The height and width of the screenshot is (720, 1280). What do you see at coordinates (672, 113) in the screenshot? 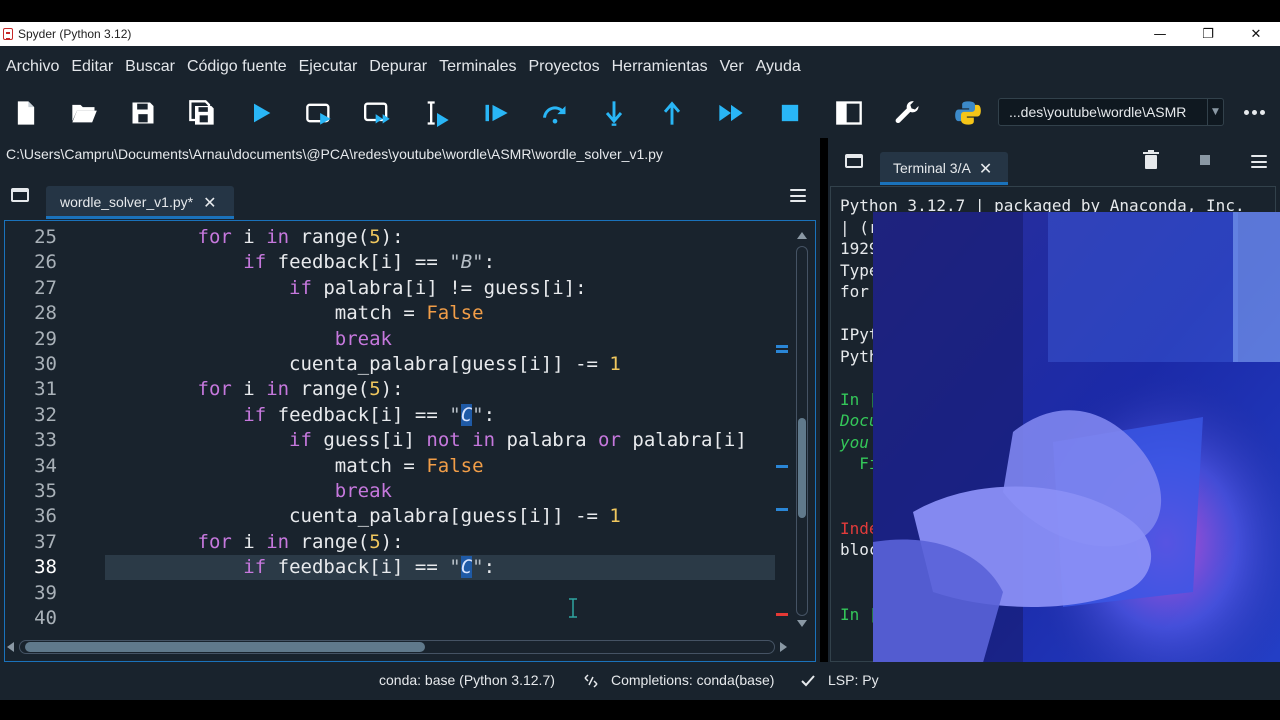
I see `step-return-icon` at bounding box center [672, 113].